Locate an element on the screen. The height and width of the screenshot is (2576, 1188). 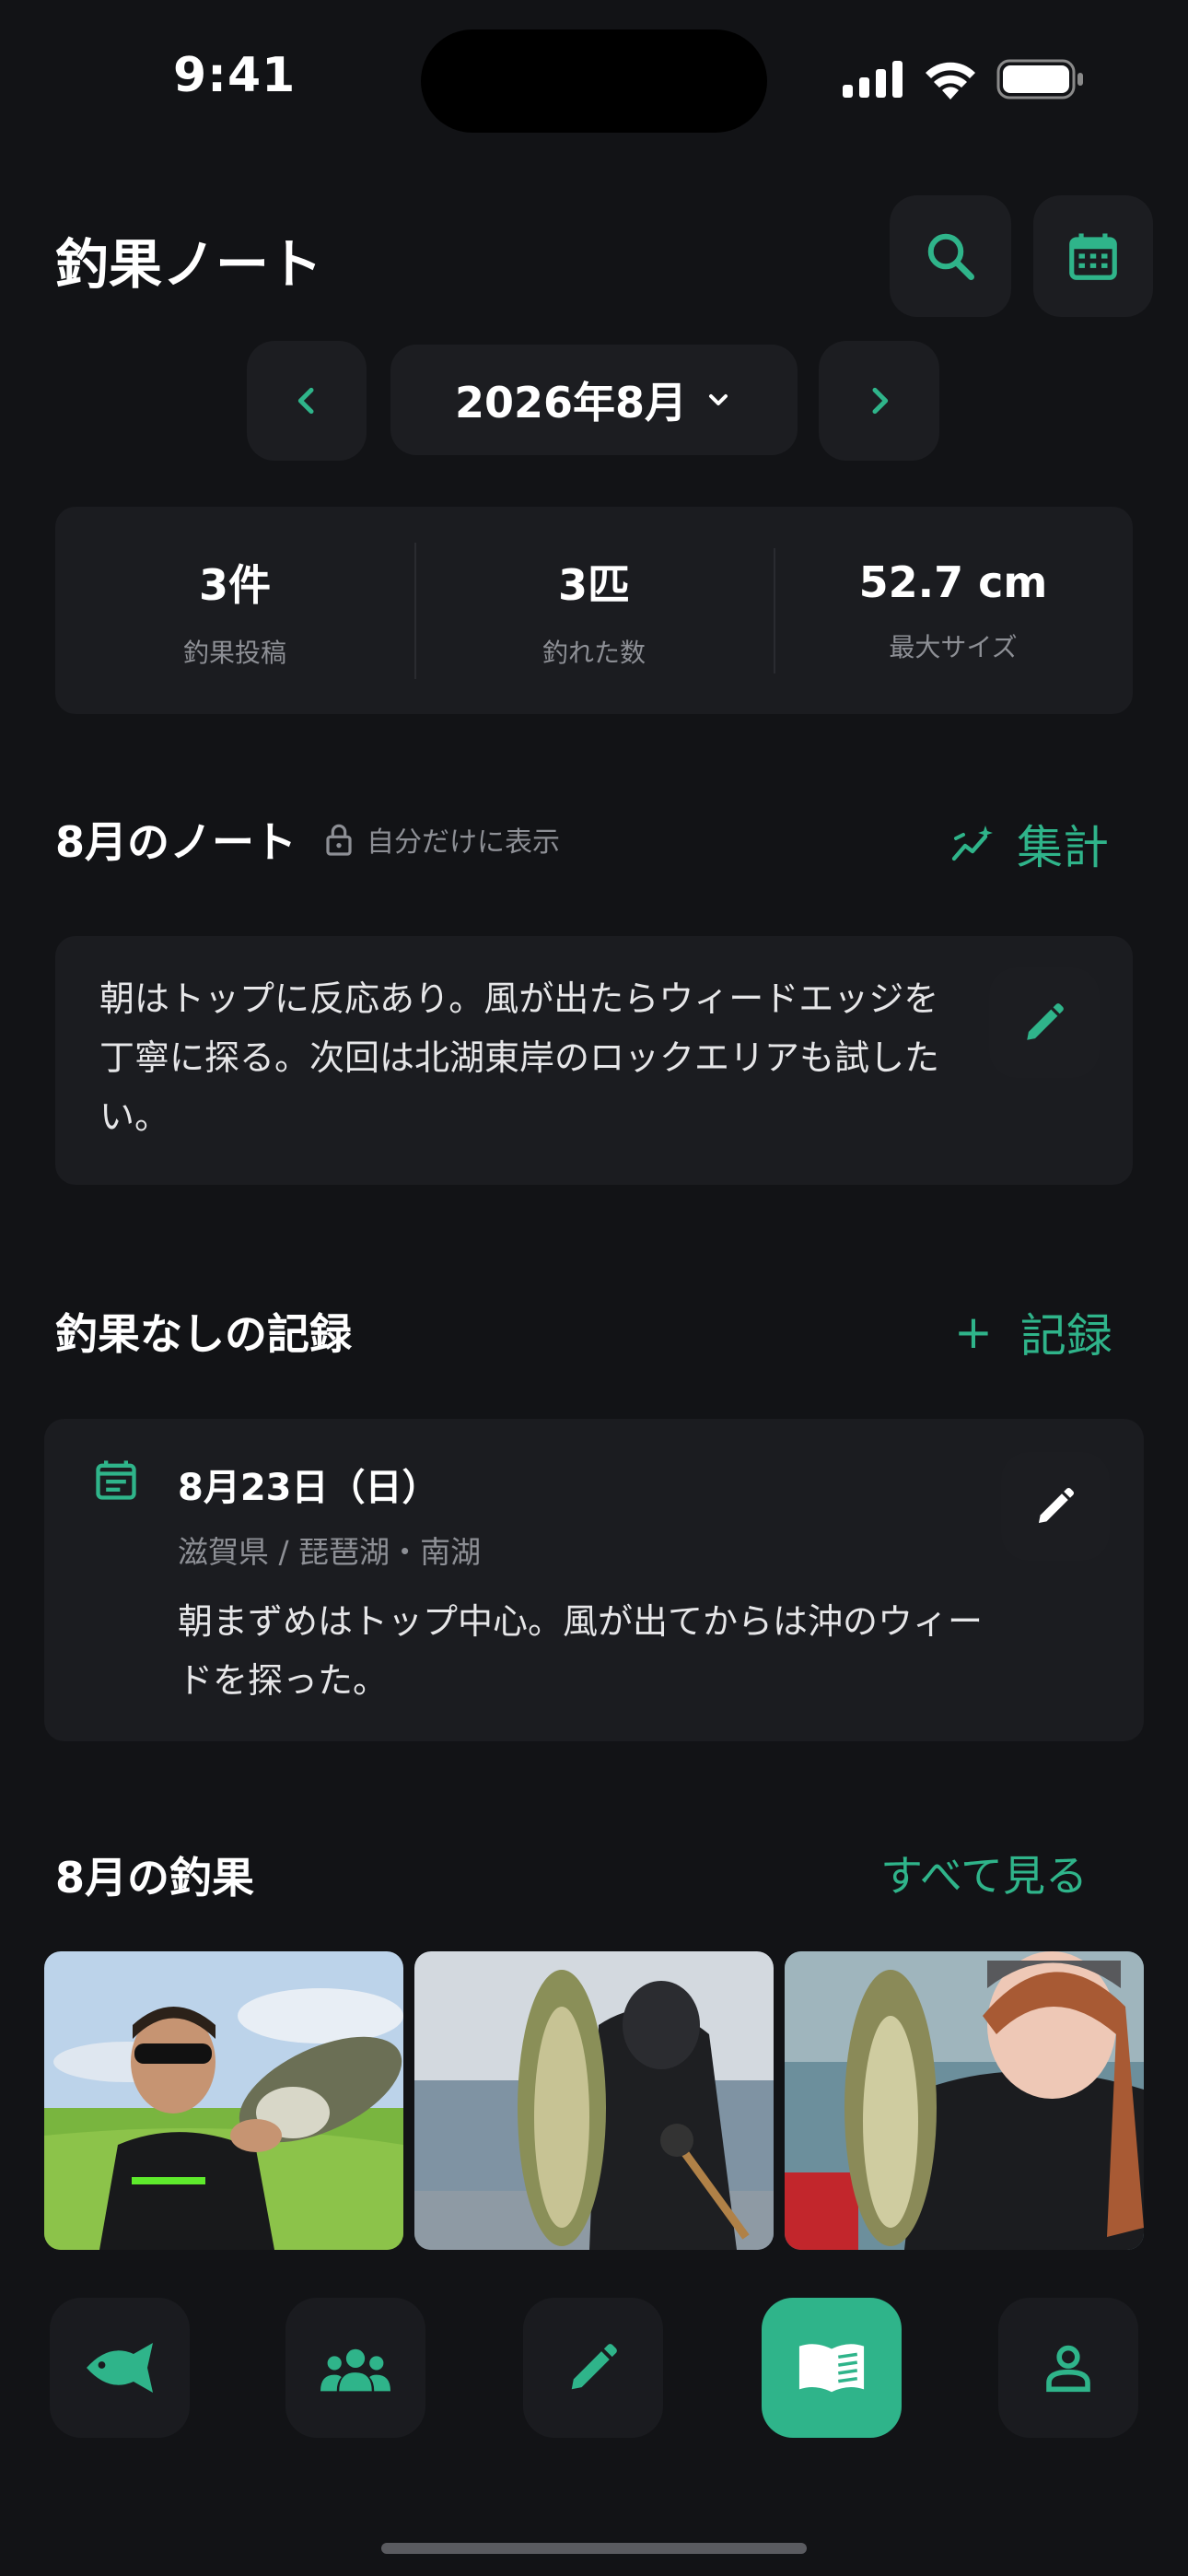
see-all-link: すべて見る is located at coordinates (984, 1873).